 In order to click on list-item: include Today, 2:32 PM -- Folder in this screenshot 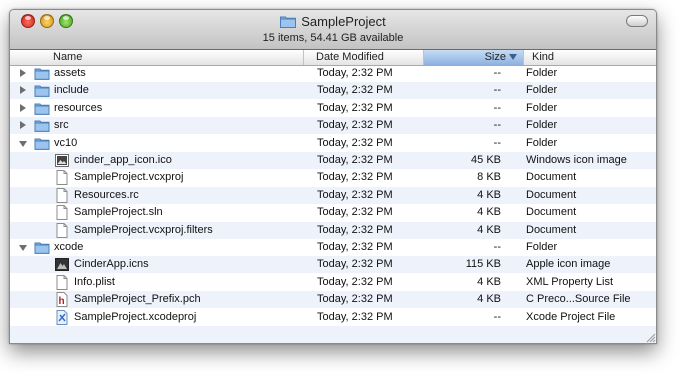, I will do `click(333, 91)`.